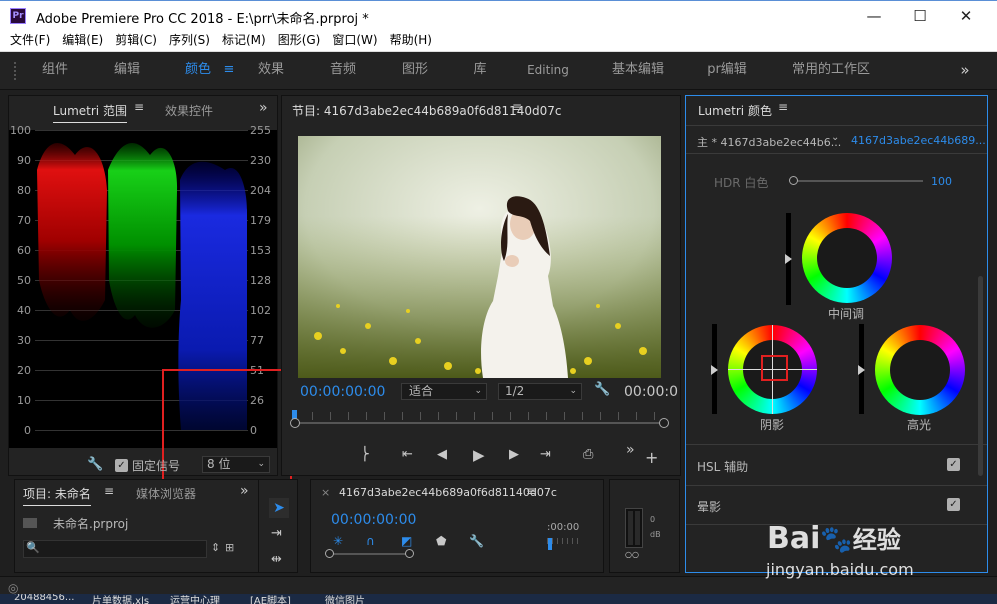  I want to click on menu-window: 窗口(W), so click(354, 40).